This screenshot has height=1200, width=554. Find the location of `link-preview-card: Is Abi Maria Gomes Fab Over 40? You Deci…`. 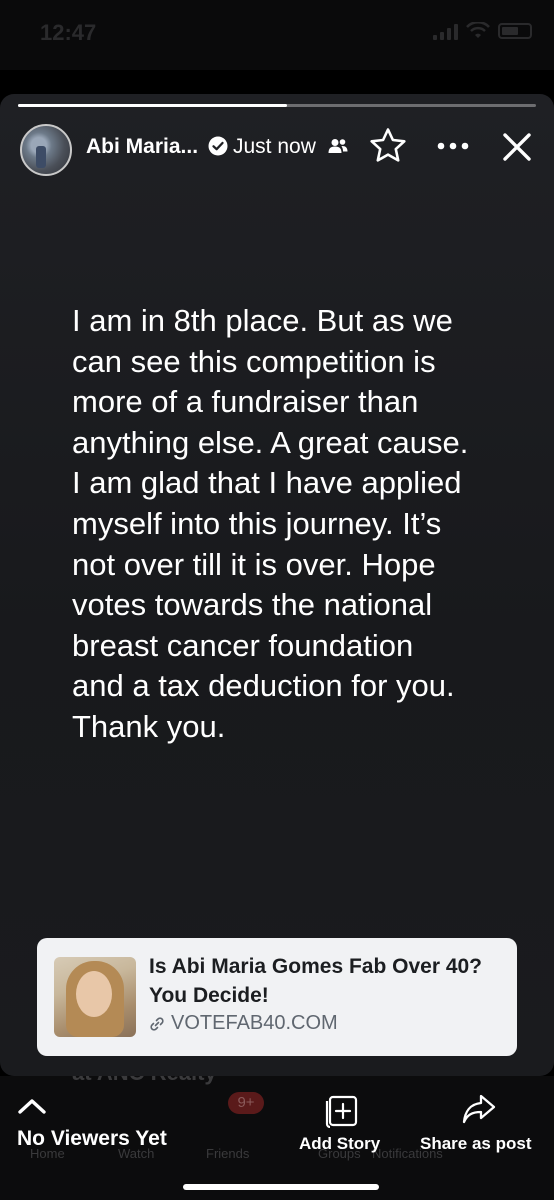

link-preview-card: Is Abi Maria Gomes Fab Over 40? You Deci… is located at coordinates (277, 997).